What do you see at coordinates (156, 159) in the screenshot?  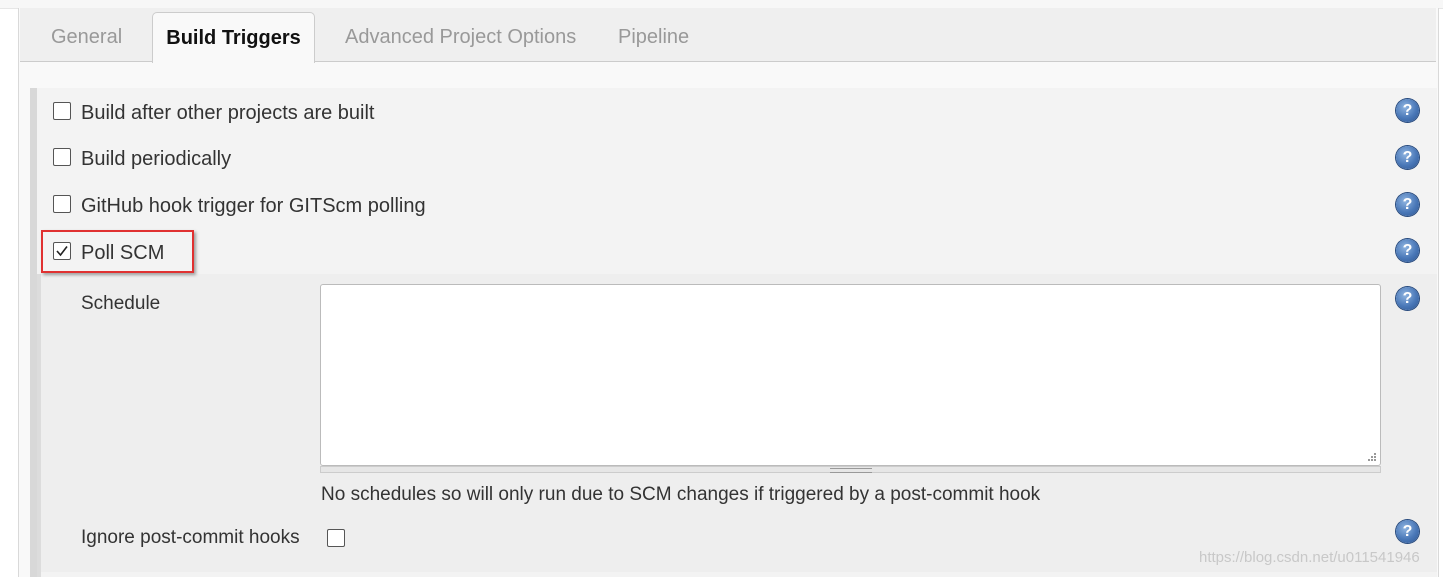 I see `build-periodically-label: Build periodically` at bounding box center [156, 159].